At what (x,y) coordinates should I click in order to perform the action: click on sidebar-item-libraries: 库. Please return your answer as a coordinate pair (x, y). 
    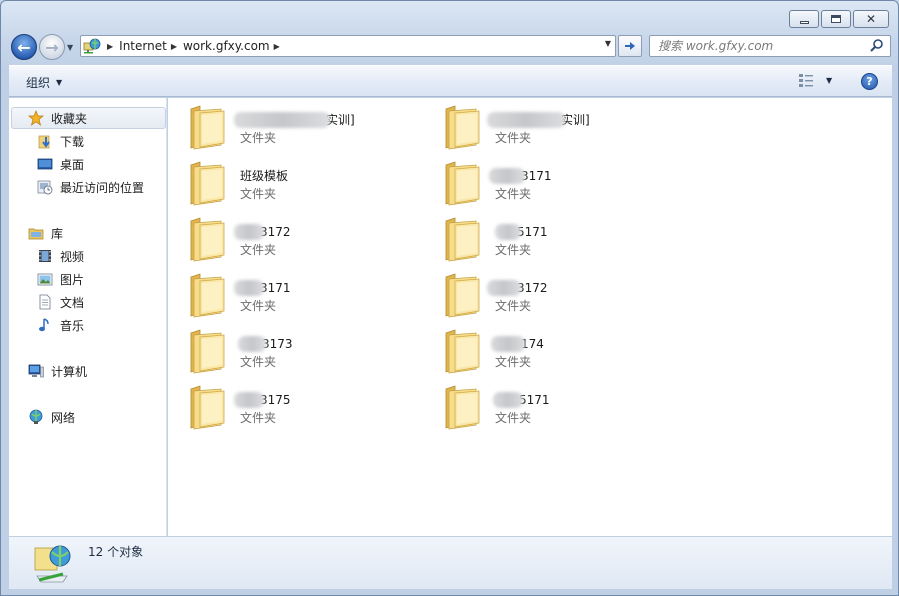
    Looking at the image, I should click on (45, 233).